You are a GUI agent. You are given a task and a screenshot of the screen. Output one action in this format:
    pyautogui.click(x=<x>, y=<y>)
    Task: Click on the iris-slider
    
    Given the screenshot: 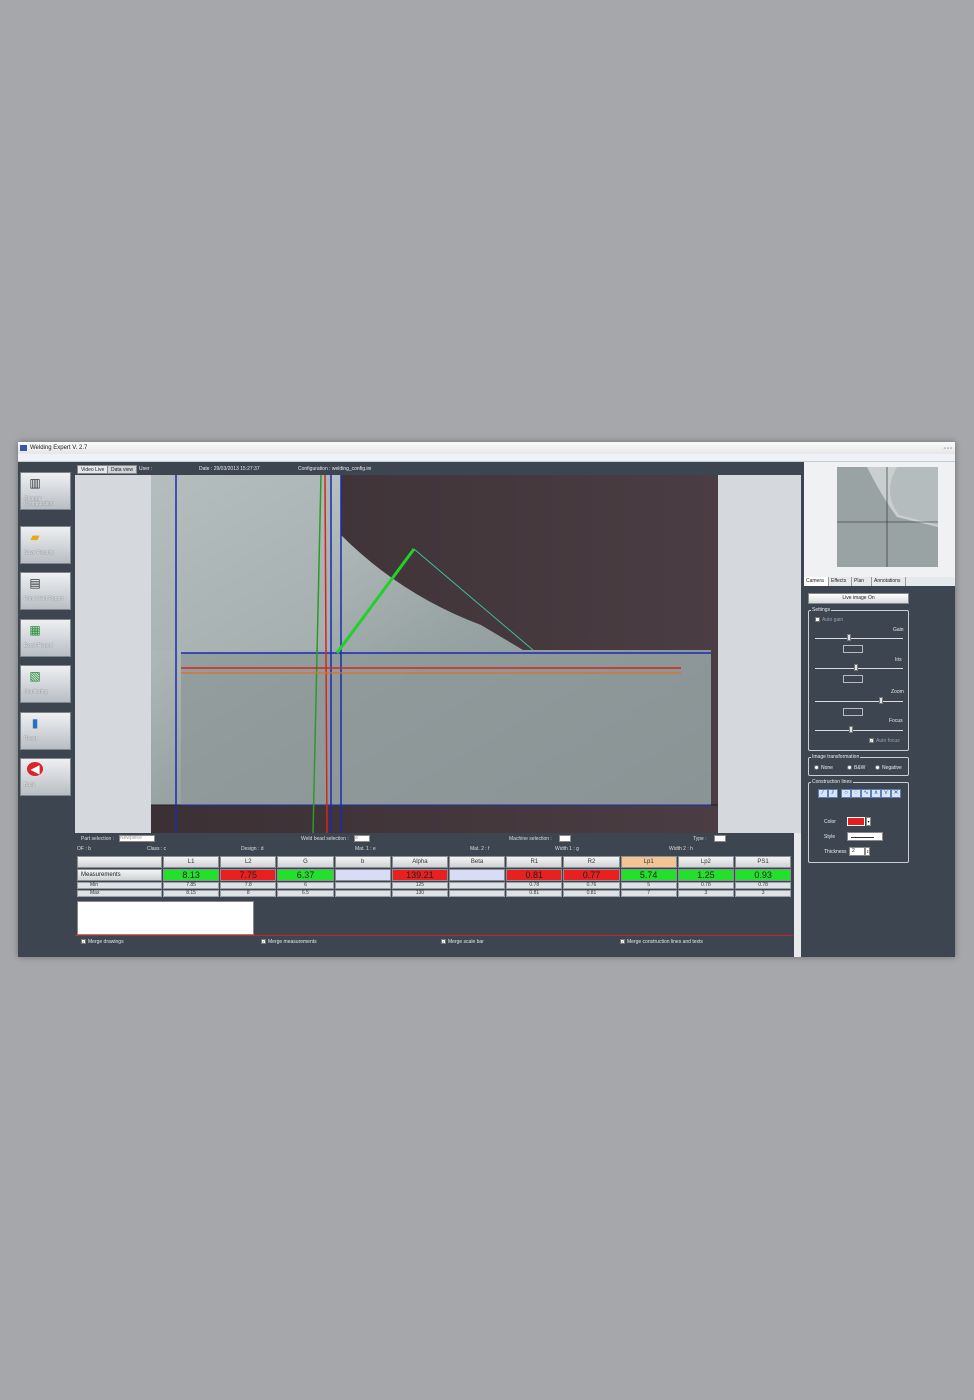 What is the action you would take?
    pyautogui.click(x=859, y=668)
    